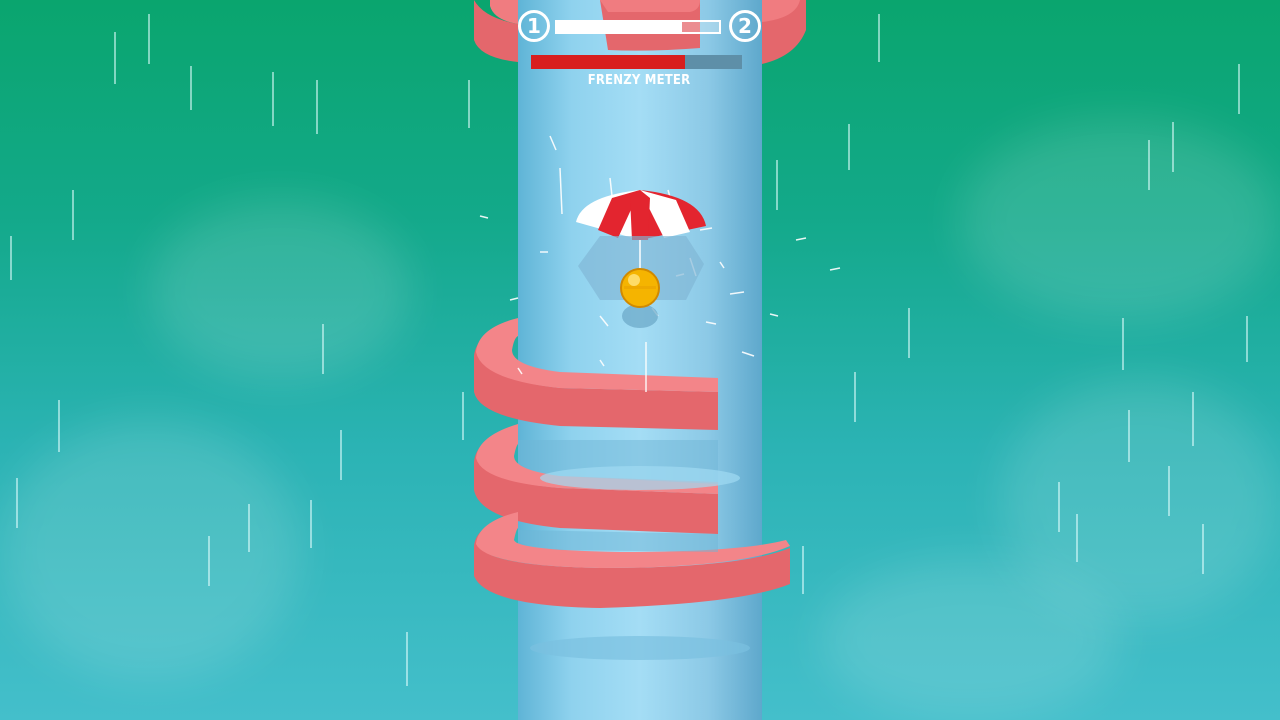 The image size is (1280, 720). Describe the element at coordinates (640, 298) in the screenshot. I see `yellow-ball` at that location.